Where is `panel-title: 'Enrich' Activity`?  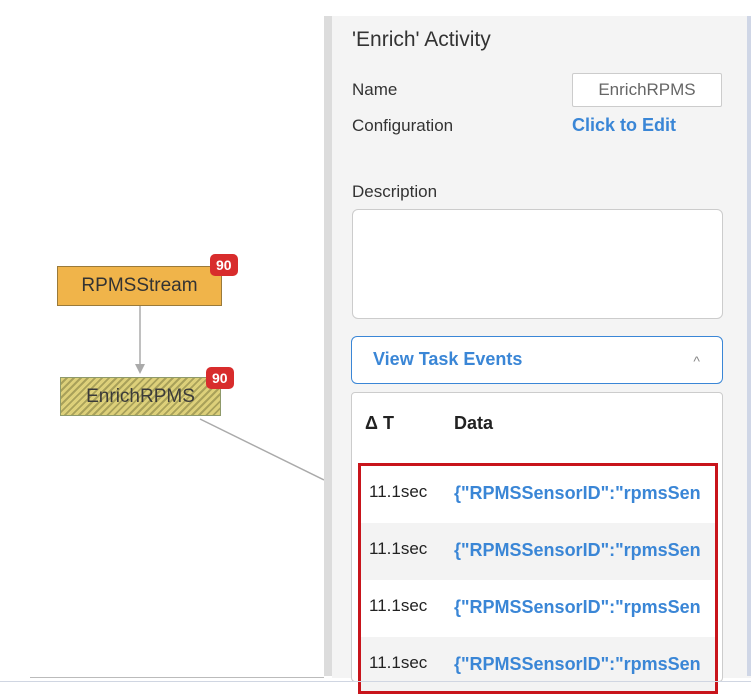 panel-title: 'Enrich' Activity is located at coordinates (421, 39).